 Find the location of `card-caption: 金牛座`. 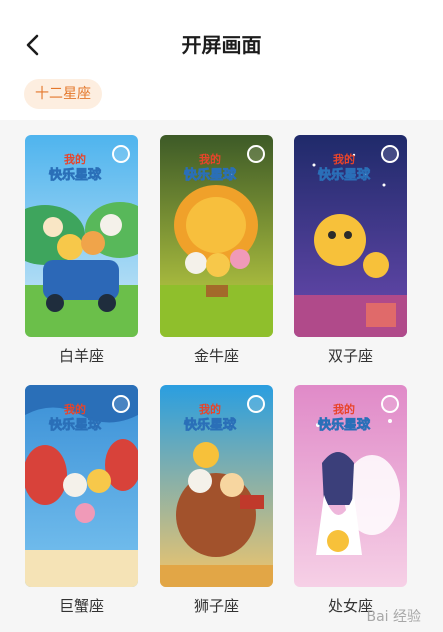

card-caption: 金牛座 is located at coordinates (216, 356).